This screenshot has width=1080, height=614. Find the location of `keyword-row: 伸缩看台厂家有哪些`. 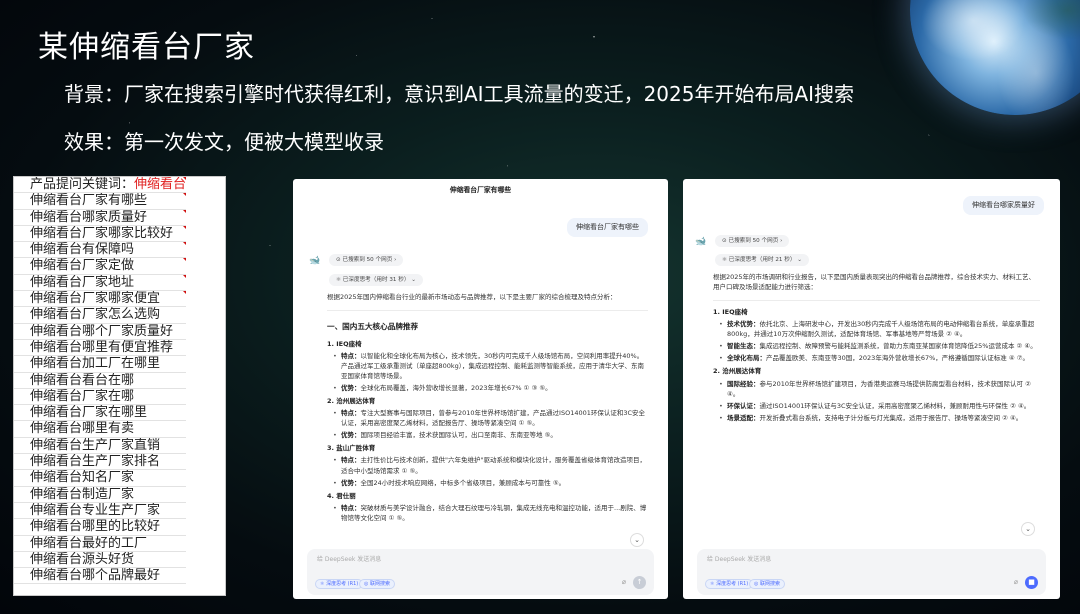

keyword-row: 伸缩看台厂家有哪些 is located at coordinates (100, 201).